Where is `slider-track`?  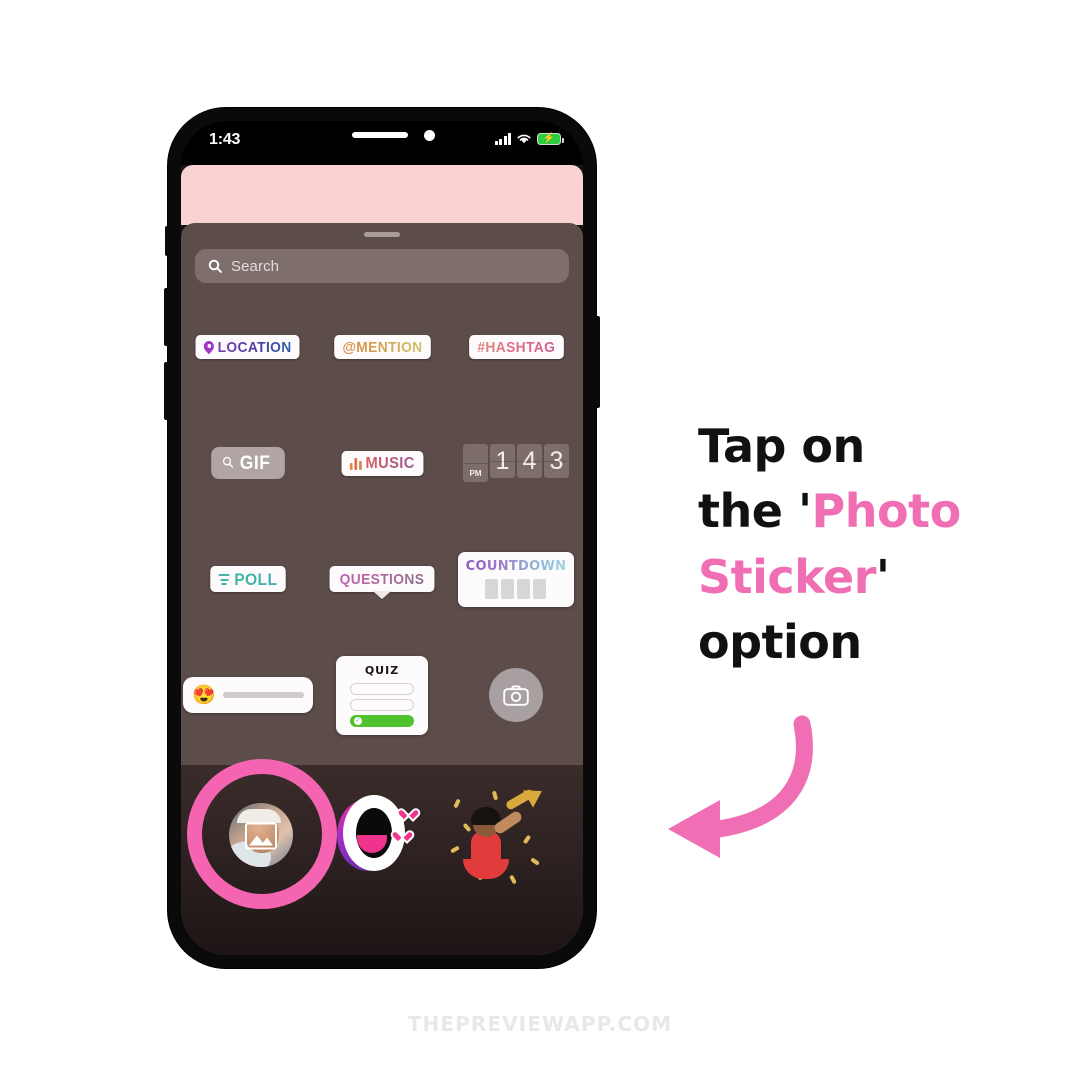
slider-track is located at coordinates (263, 695).